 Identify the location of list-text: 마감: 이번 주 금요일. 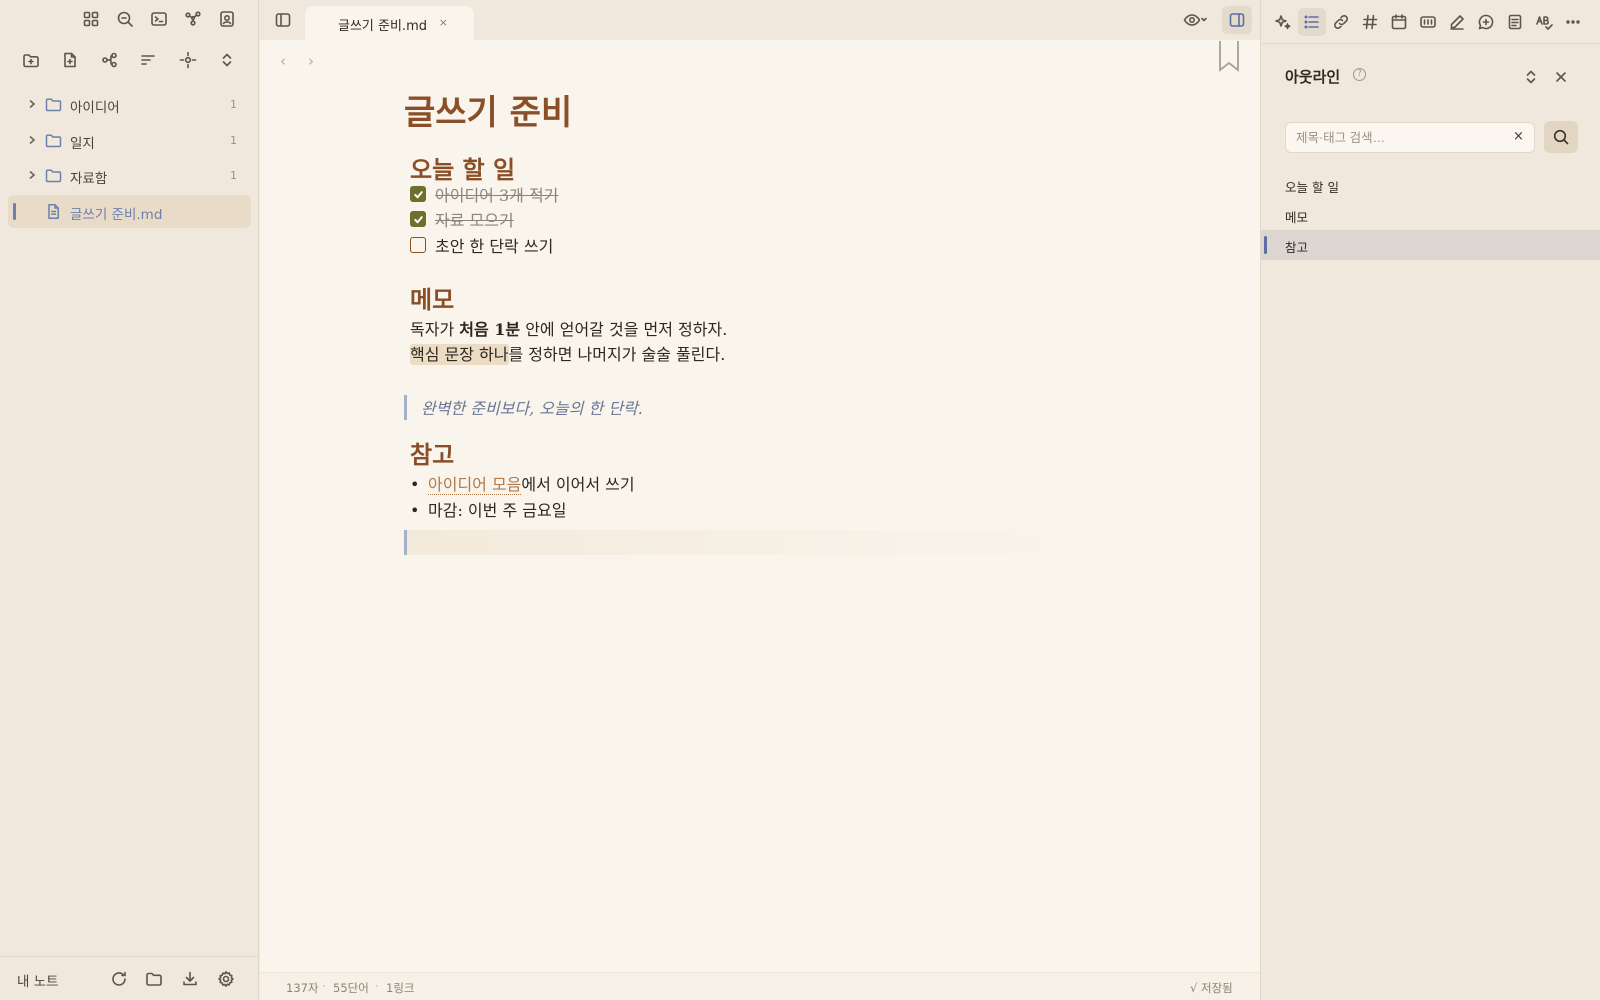
(497, 510).